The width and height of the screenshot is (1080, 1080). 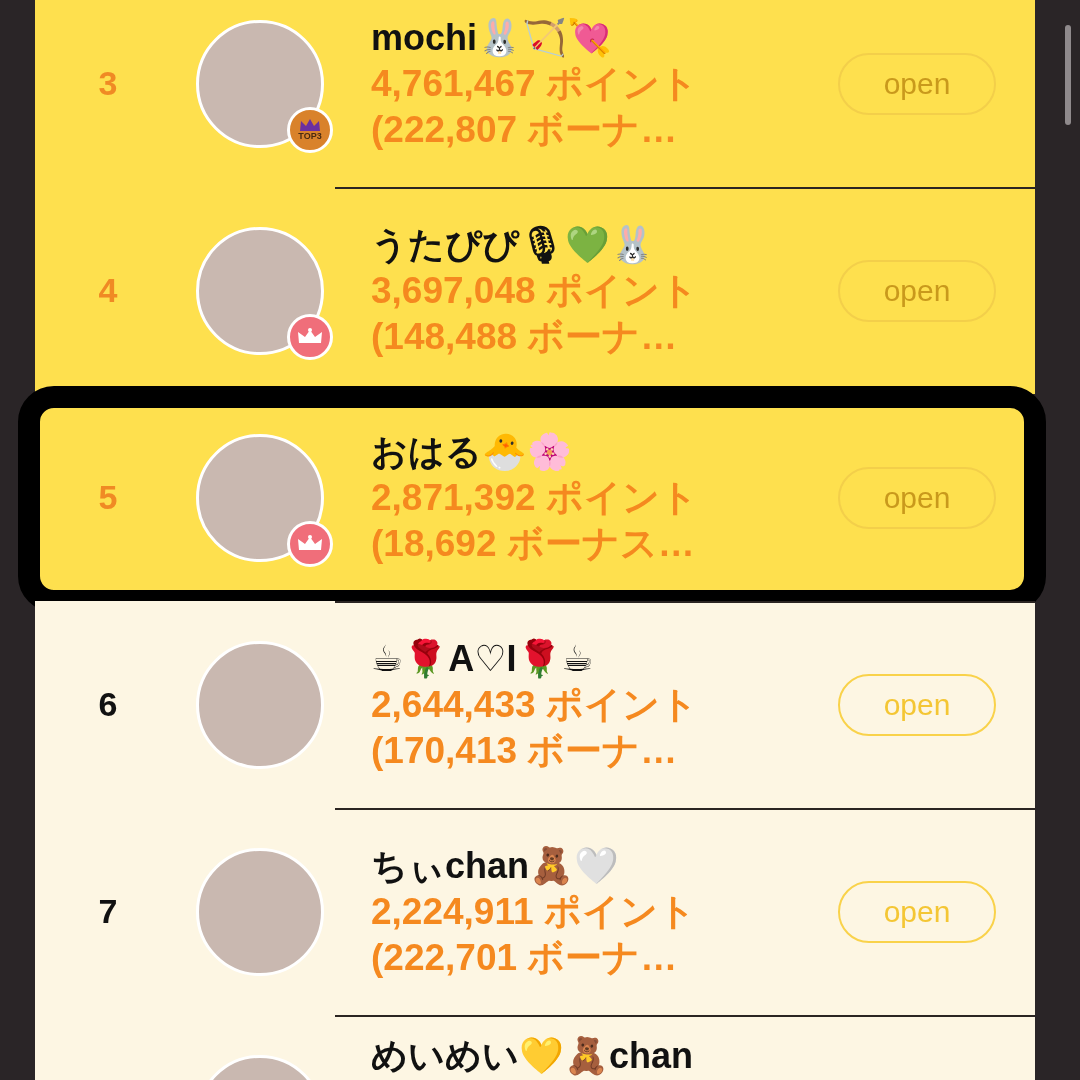 What do you see at coordinates (496, 865) in the screenshot?
I see `user-name: ちぃchan🧸🤍` at bounding box center [496, 865].